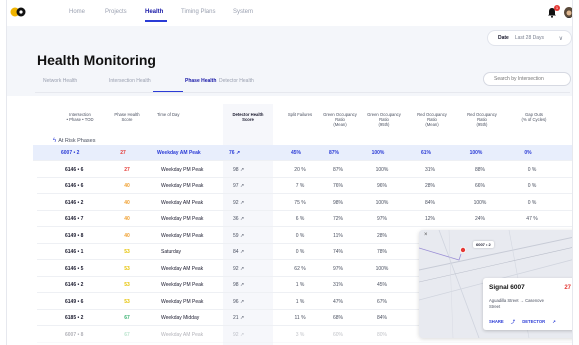 This screenshot has height=345, width=579. Describe the element at coordinates (337, 219) in the screenshot. I see `cell-gm: 72%` at that location.